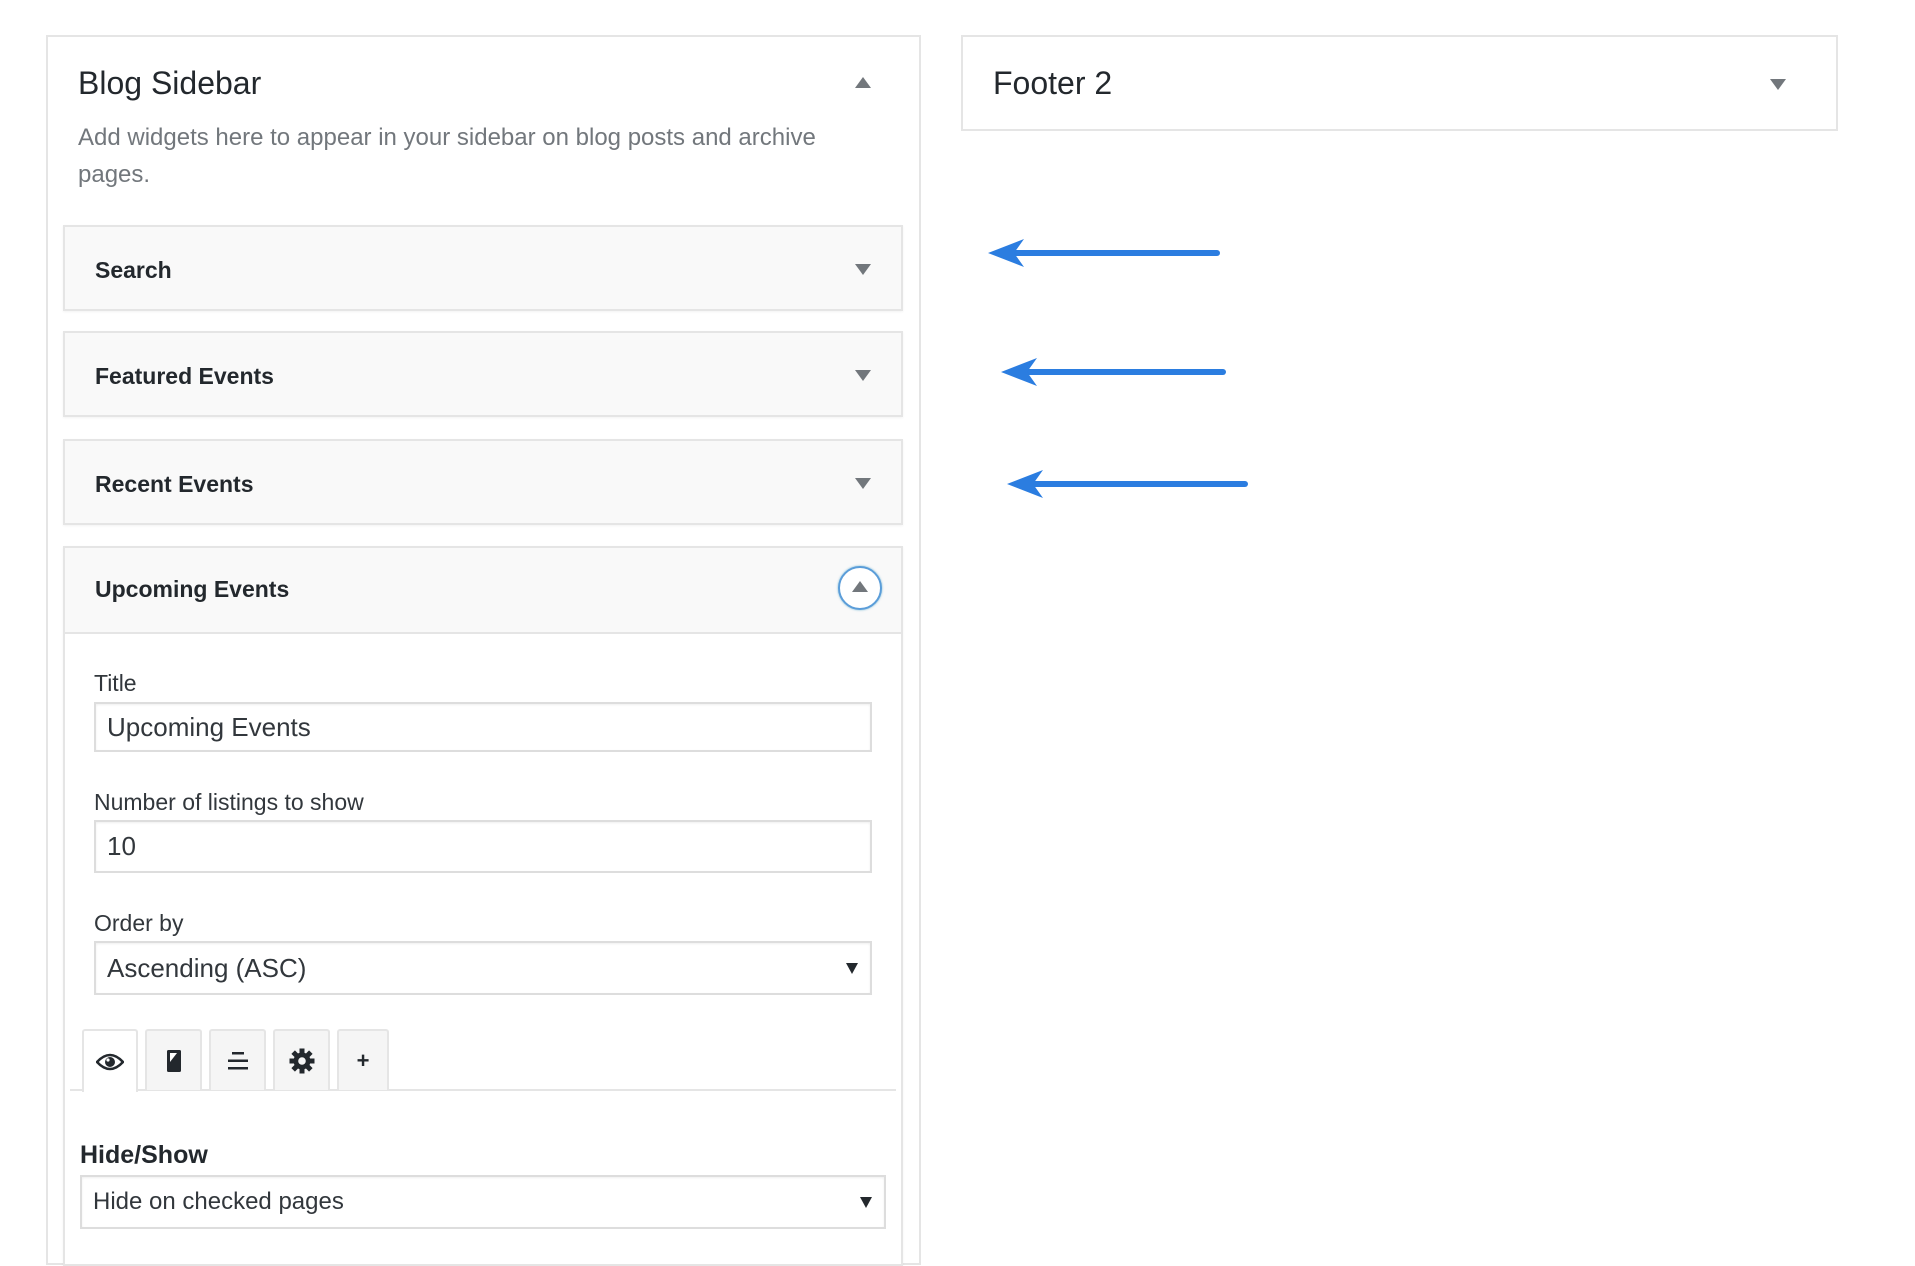 The height and width of the screenshot is (1266, 1915). Describe the element at coordinates (139, 923) in the screenshot. I see `order-label: Order by` at that location.